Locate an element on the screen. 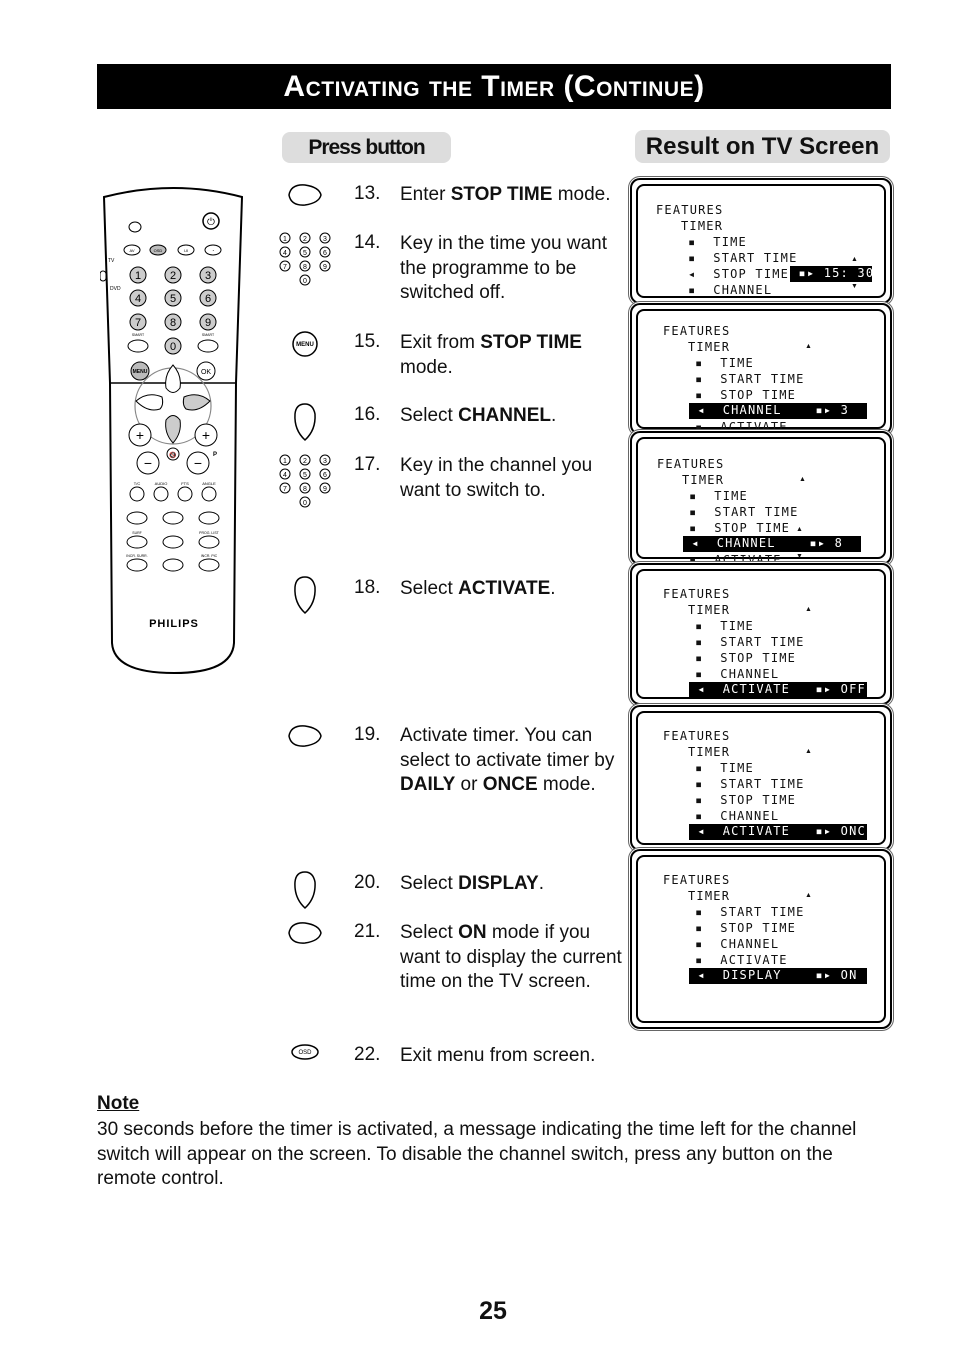 This screenshot has height=1355, width=954. svg-text: 1 is located at coordinates (138, 276).